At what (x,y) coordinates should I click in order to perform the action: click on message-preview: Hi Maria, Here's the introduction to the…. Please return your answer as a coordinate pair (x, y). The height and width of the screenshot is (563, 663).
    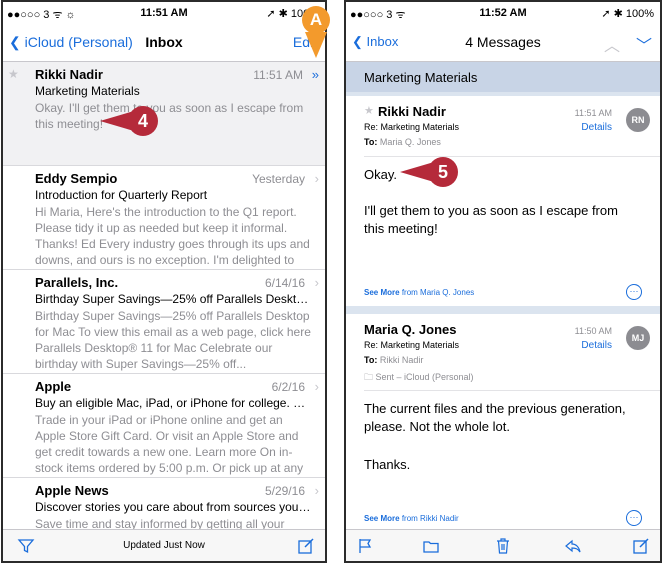
    Looking at the image, I should click on (172, 236).